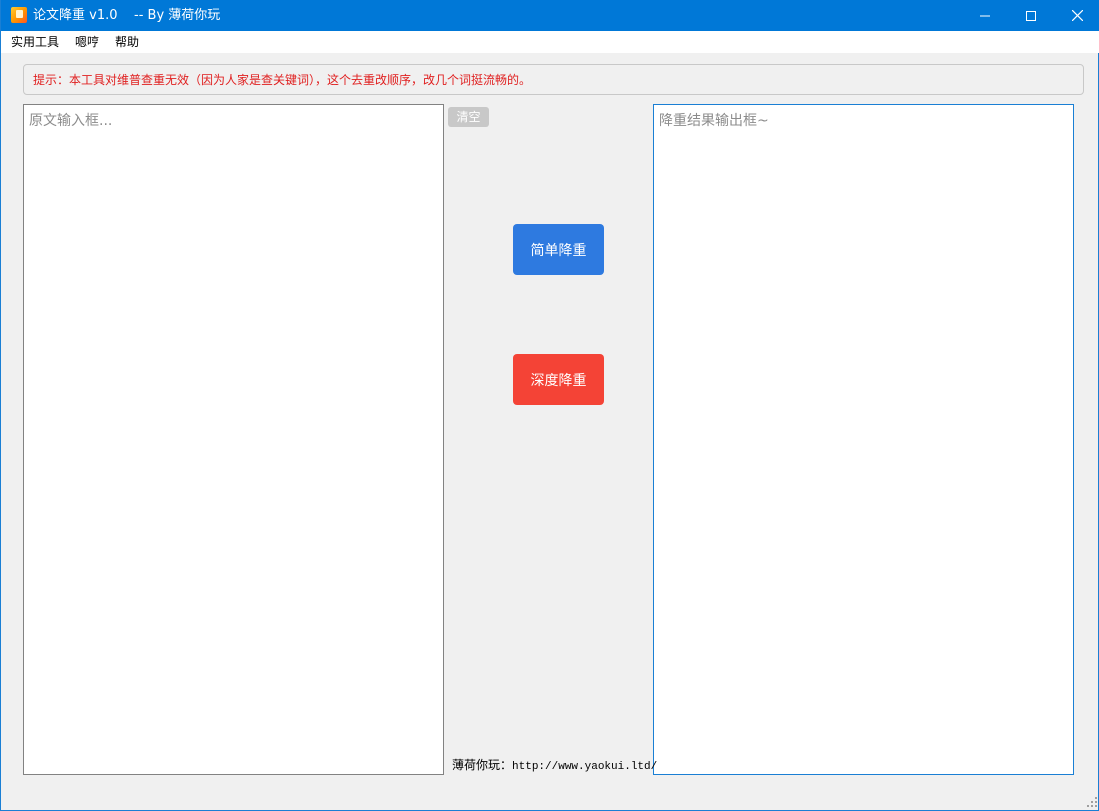 This screenshot has height=811, width=1099. Describe the element at coordinates (558, 249) in the screenshot. I see `simple-rewrite-button: 简单降重` at that location.